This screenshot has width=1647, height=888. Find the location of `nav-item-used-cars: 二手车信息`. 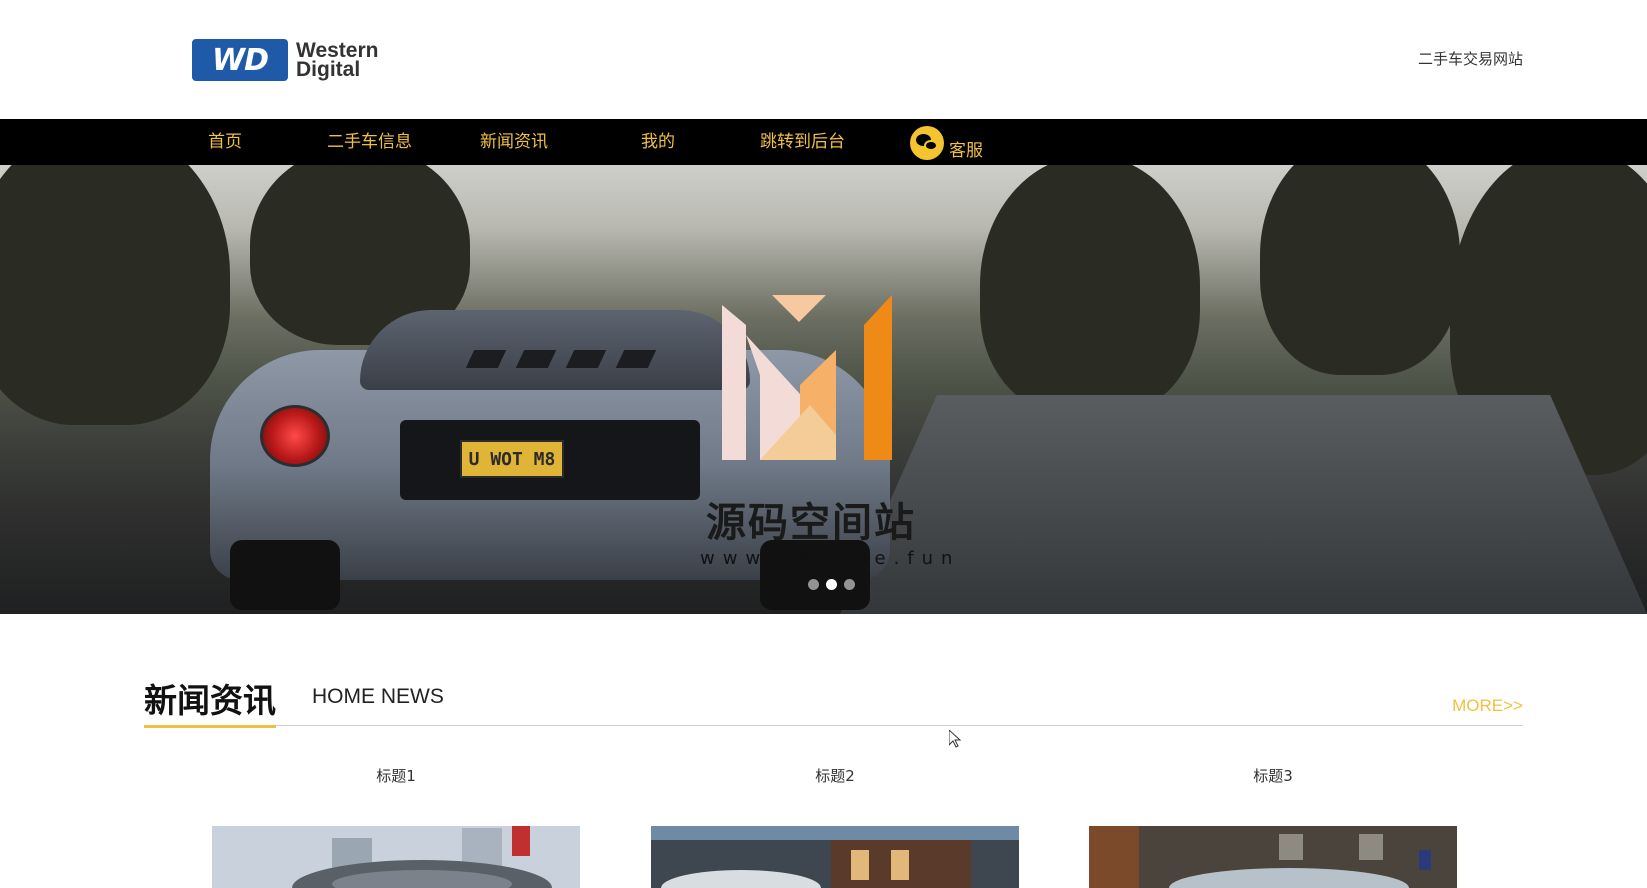

nav-item-used-cars: 二手车信息 is located at coordinates (369, 142).